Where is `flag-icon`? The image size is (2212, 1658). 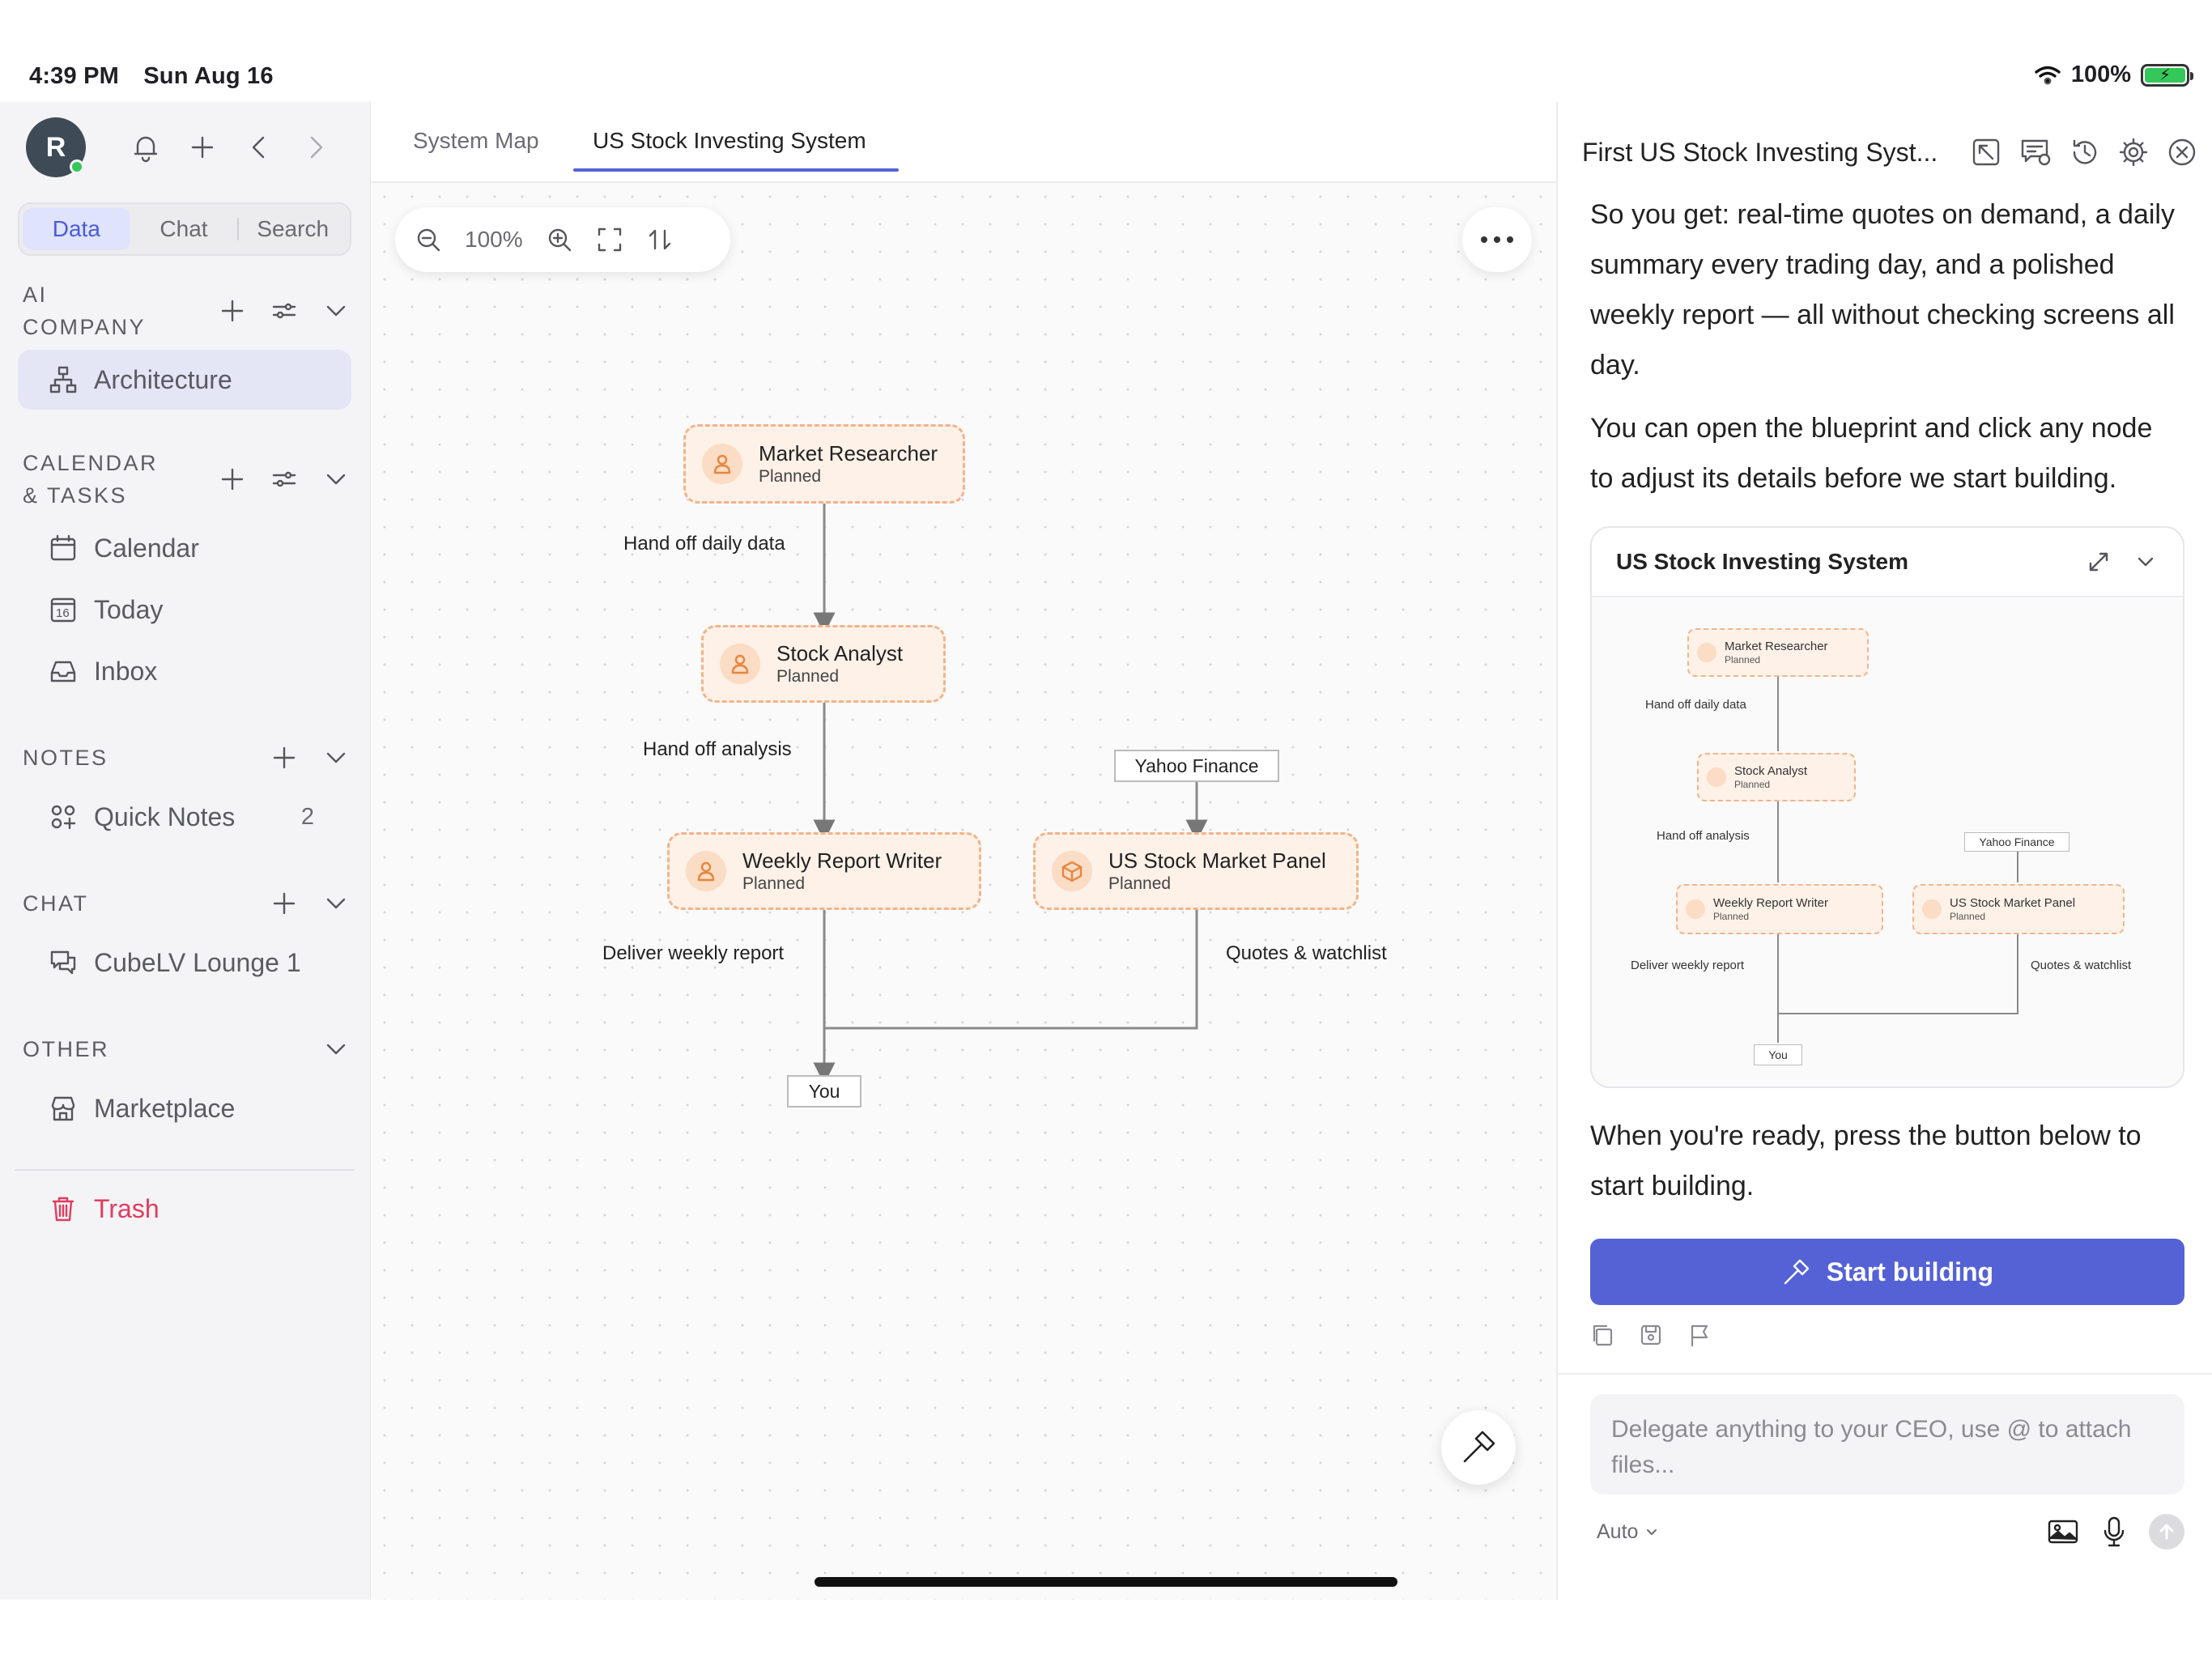 flag-icon is located at coordinates (1699, 1335).